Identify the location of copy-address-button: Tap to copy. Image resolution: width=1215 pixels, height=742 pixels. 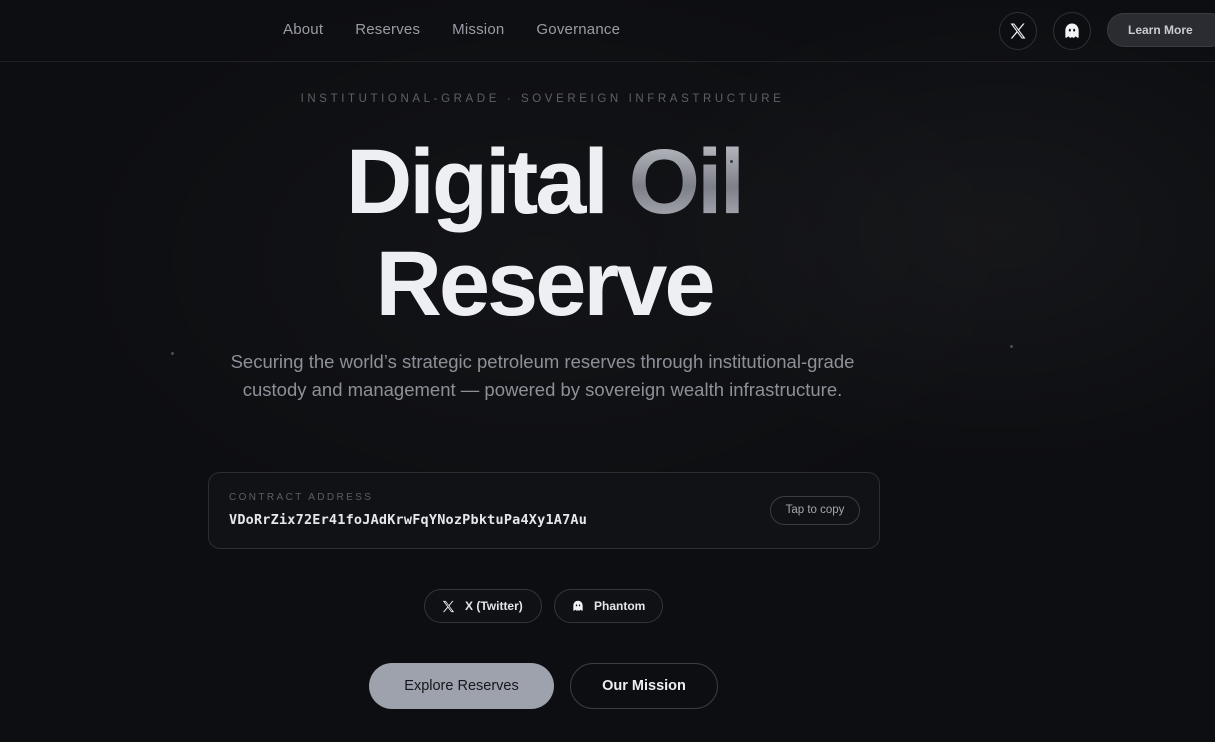
(815, 510).